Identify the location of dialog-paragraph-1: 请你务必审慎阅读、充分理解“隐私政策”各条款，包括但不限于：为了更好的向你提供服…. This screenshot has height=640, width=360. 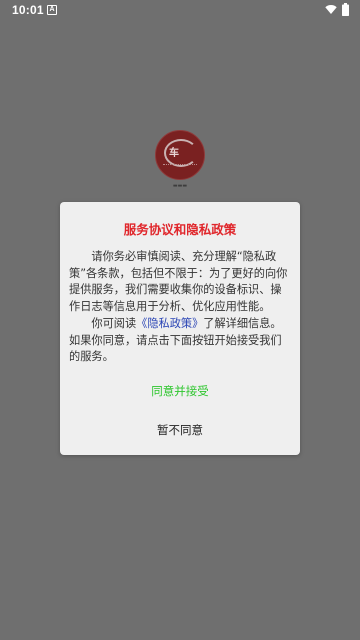
(178, 282).